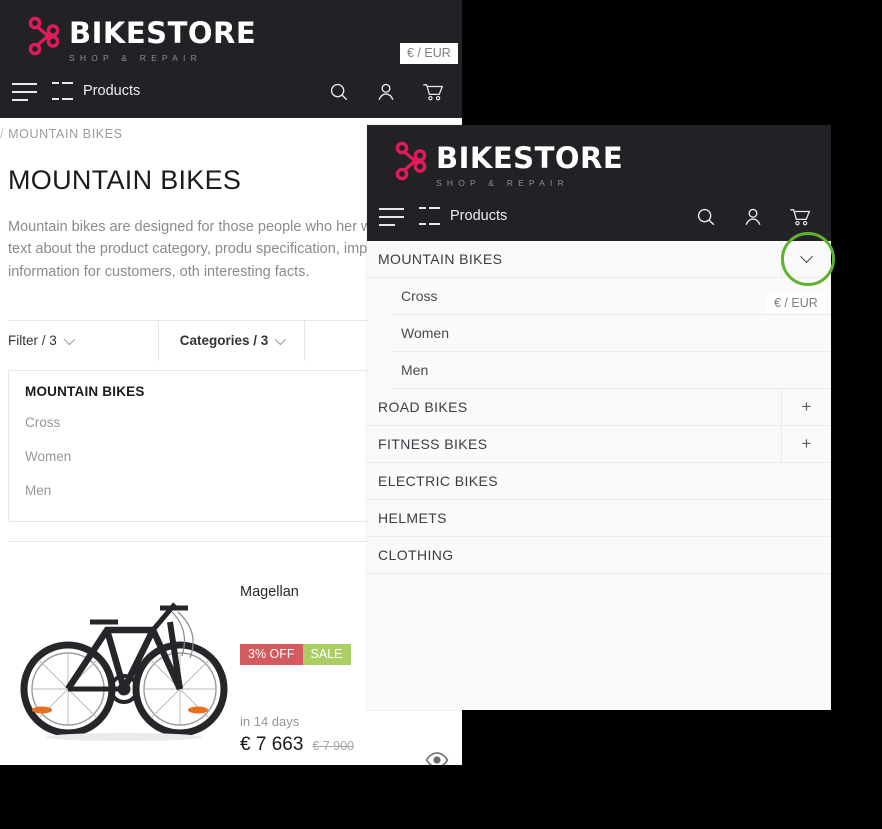 The height and width of the screenshot is (829, 882). Describe the element at coordinates (599, 555) in the screenshot. I see `menu-item-clothing: CLOTHING` at that location.